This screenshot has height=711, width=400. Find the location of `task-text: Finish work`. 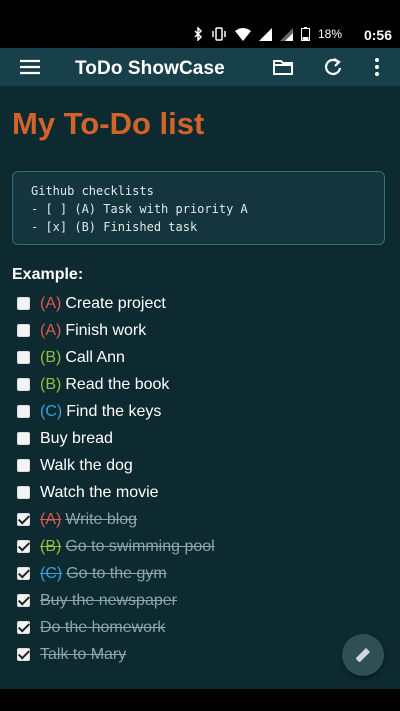

task-text: Finish work is located at coordinates (106, 330).